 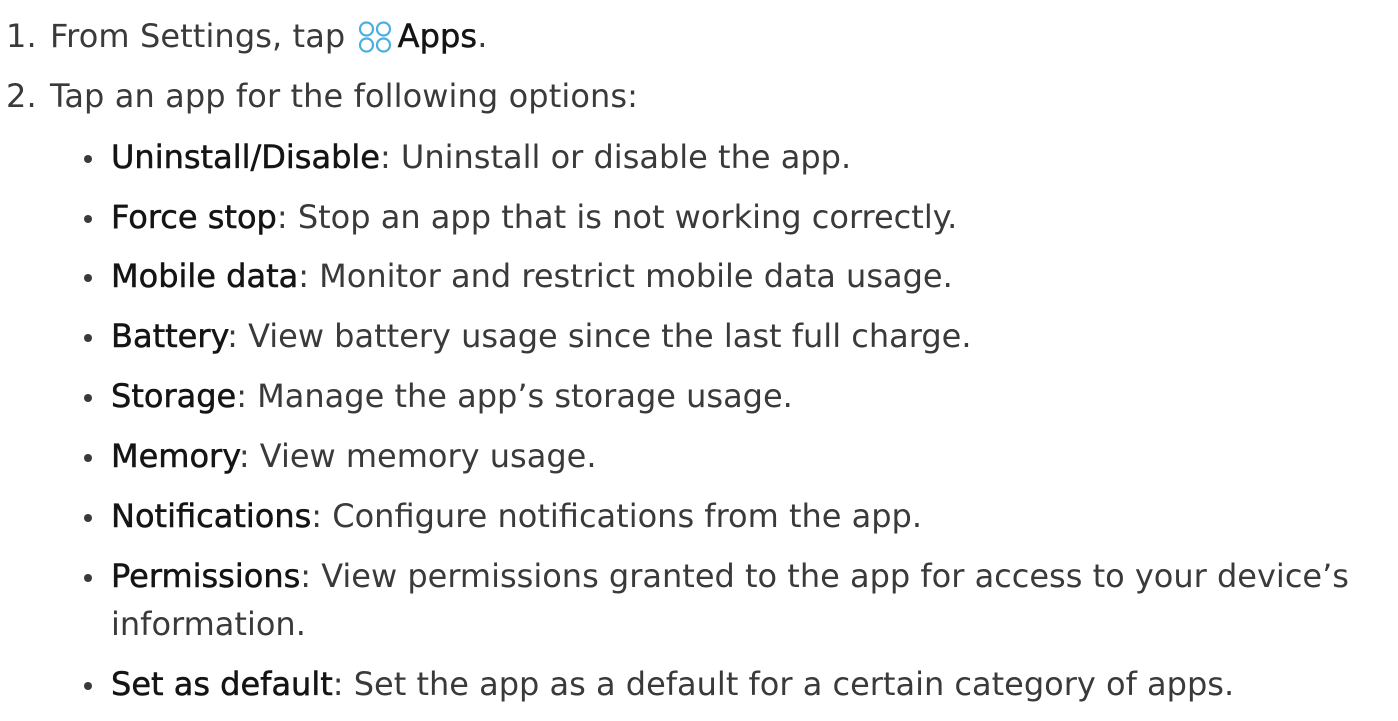 I want to click on step-2: 2. Tap an app for the following options:, so click(x=322, y=96).